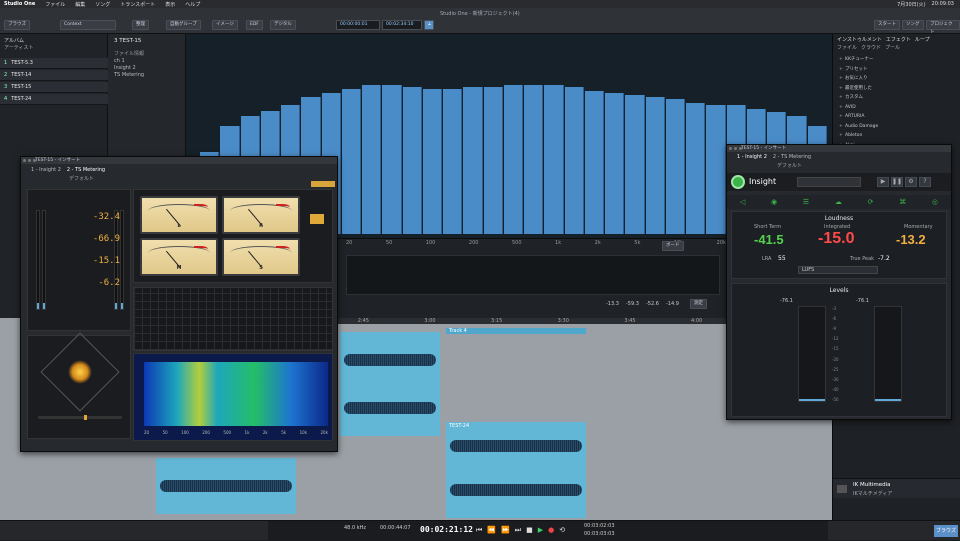 Image resolution: width=960 pixels, height=541 pixels. Describe the element at coordinates (812, 354) in the screenshot. I see `level-meter-l` at that location.